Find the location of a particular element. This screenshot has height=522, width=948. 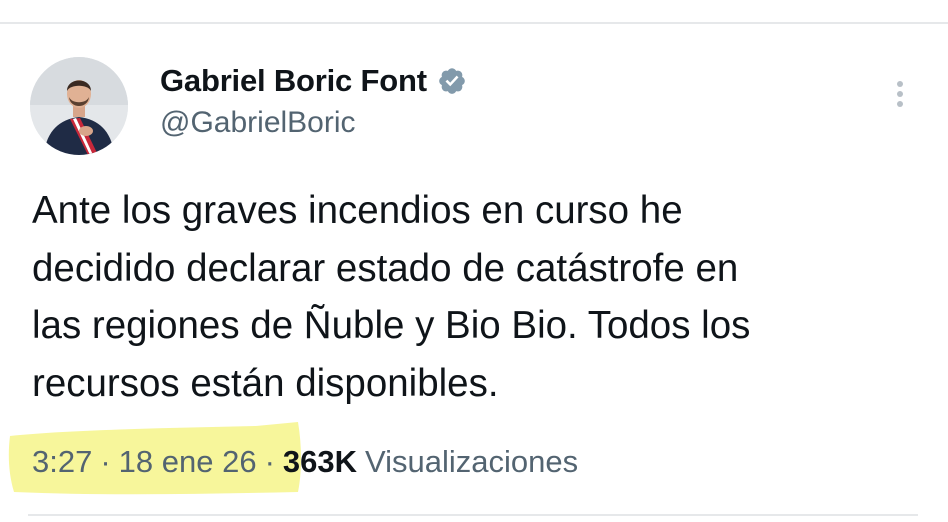

bottom-divider is located at coordinates (473, 515).